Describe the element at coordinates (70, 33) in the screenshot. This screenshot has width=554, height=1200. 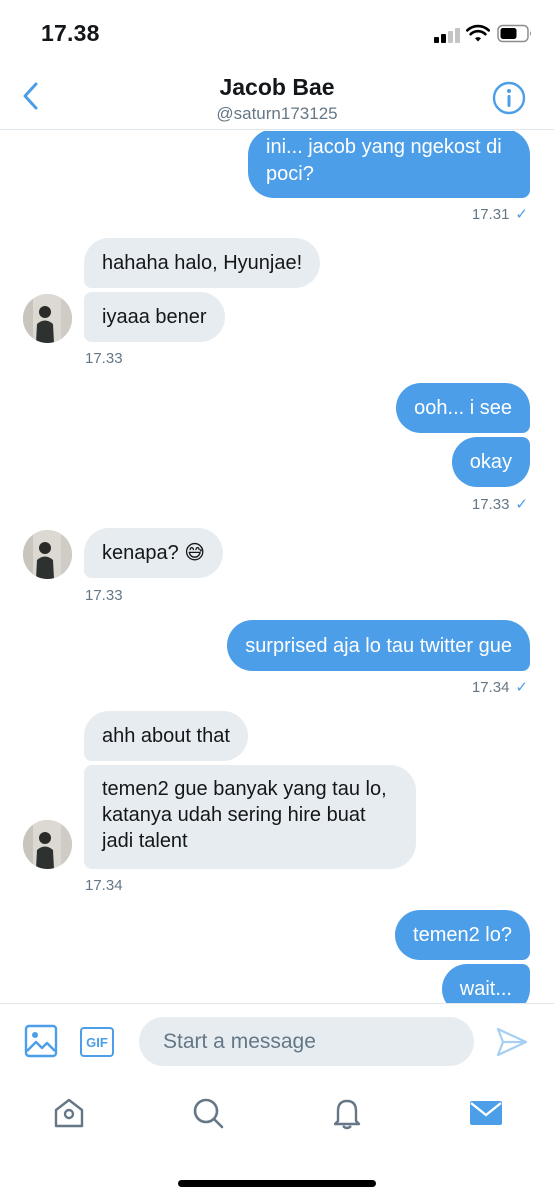
I see `status-time: 17.38` at that location.